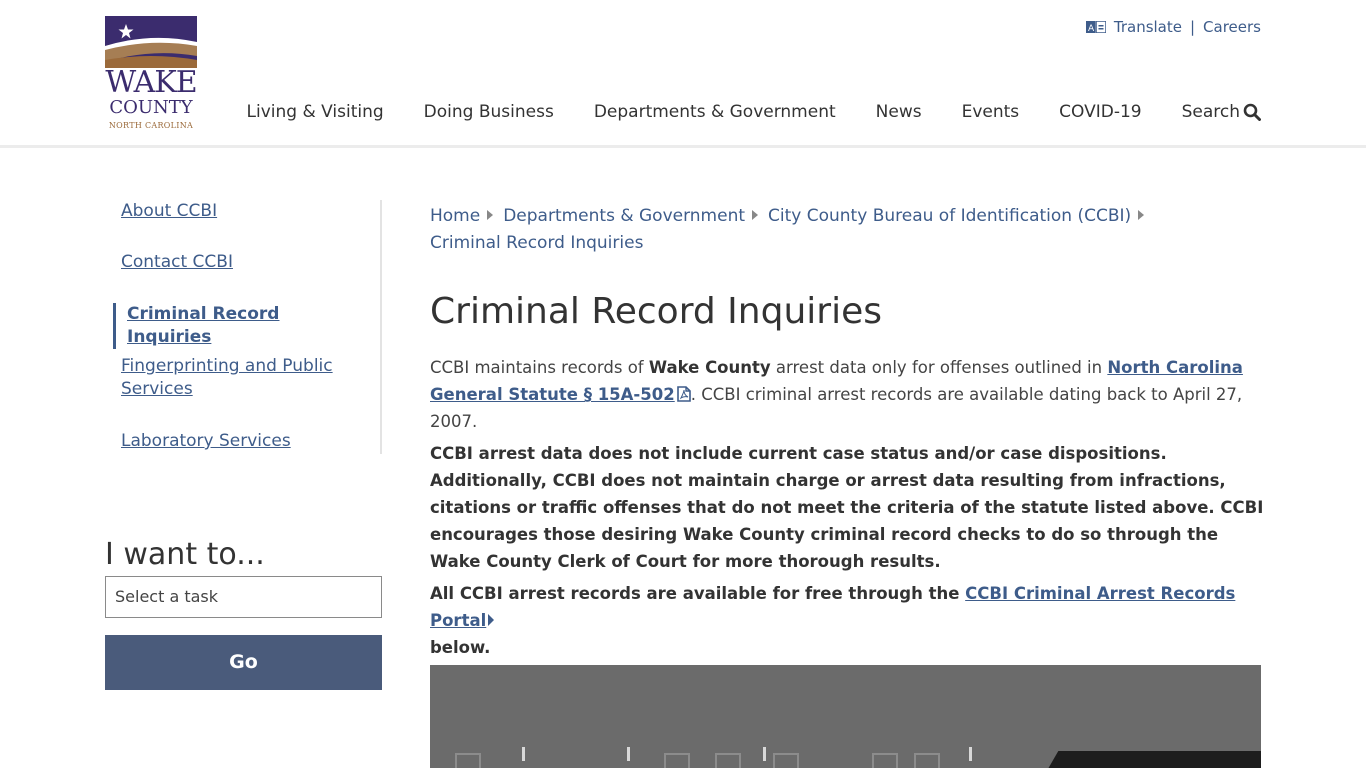 This screenshot has height=768, width=1366. Describe the element at coordinates (455, 216) in the screenshot. I see `breadcrumb-home: Home` at that location.